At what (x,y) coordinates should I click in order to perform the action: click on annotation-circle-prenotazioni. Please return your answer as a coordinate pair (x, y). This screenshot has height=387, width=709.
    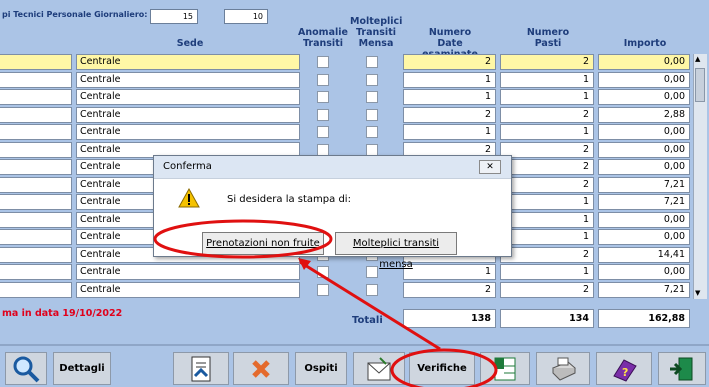
    Looking at the image, I should click on (243, 239).